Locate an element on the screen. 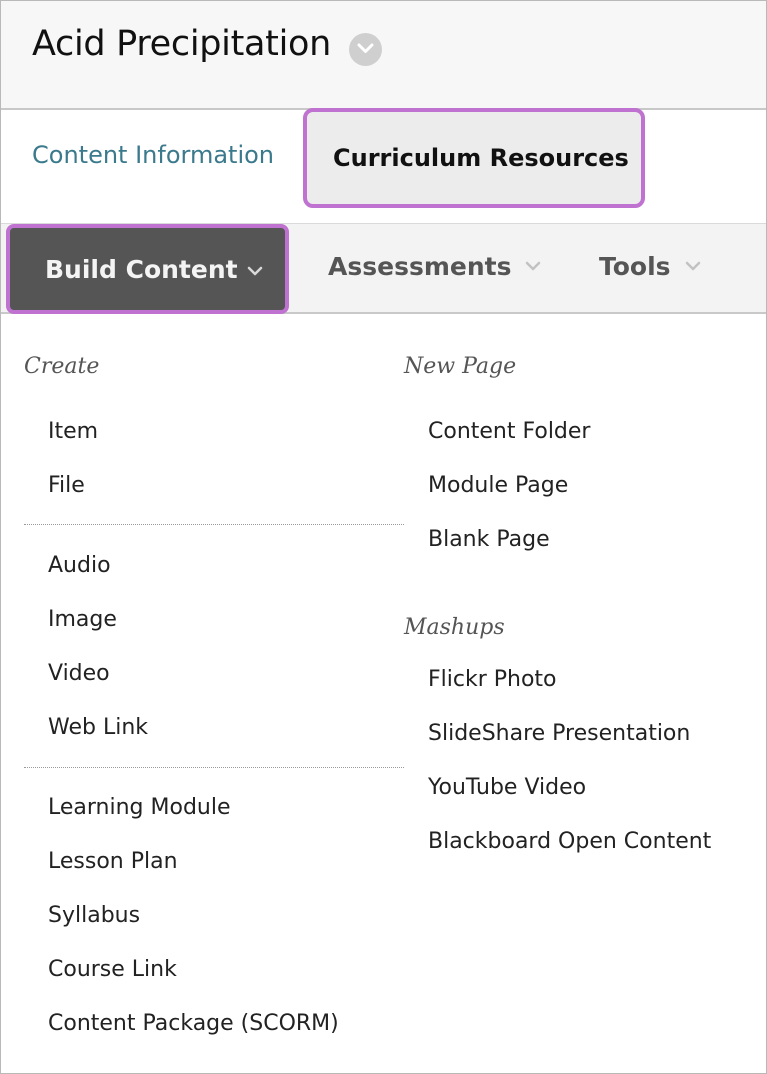  menu-item-blackboard-open-content: Blackboard Open Content is located at coordinates (569, 841).